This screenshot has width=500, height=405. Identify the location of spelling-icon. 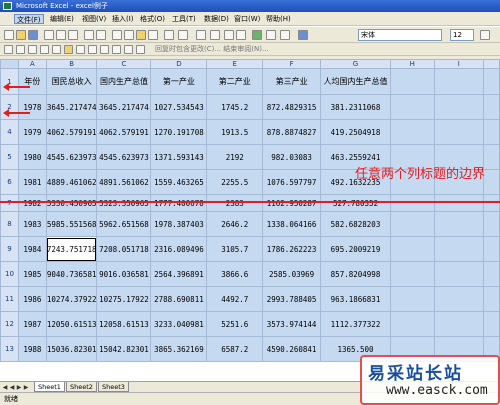
(89, 35).